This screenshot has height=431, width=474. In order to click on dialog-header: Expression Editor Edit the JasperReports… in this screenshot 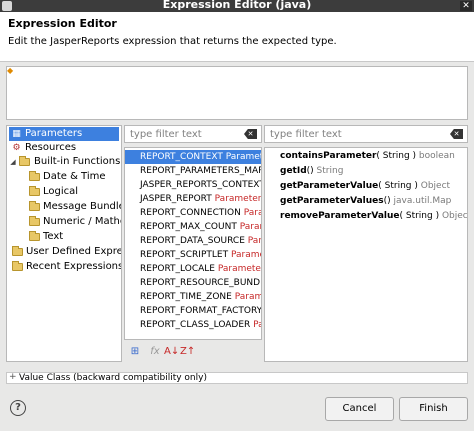, I will do `click(237, 37)`.